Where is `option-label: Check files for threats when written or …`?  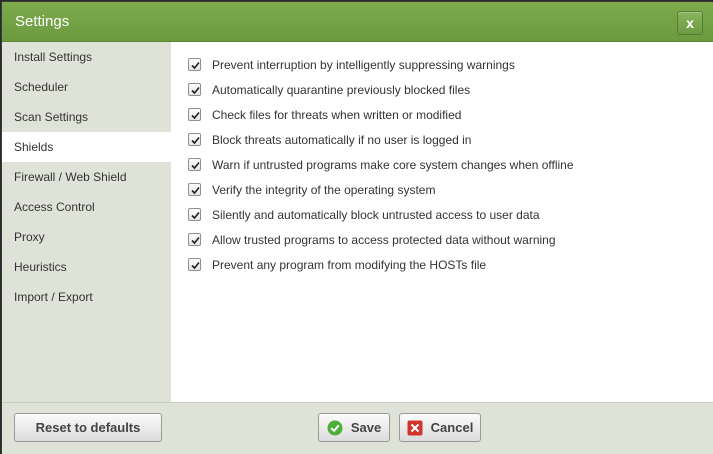
option-label: Check files for threats when written or … is located at coordinates (337, 114).